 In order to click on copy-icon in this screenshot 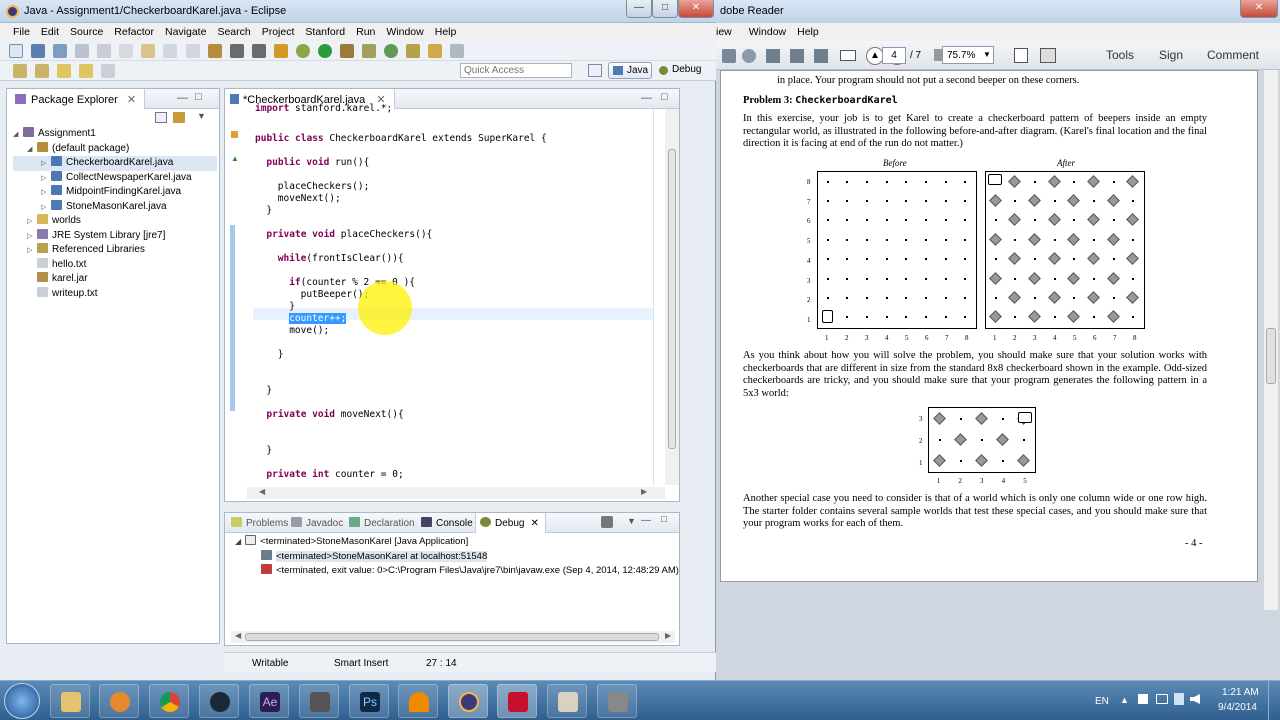, I will do `click(126, 51)`.